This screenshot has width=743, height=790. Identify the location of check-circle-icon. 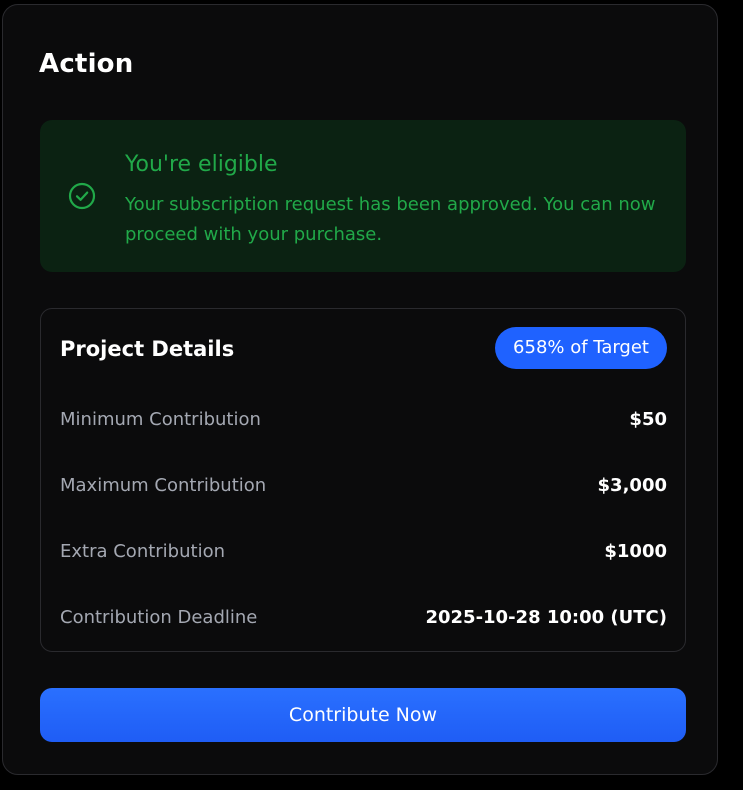
(82, 196).